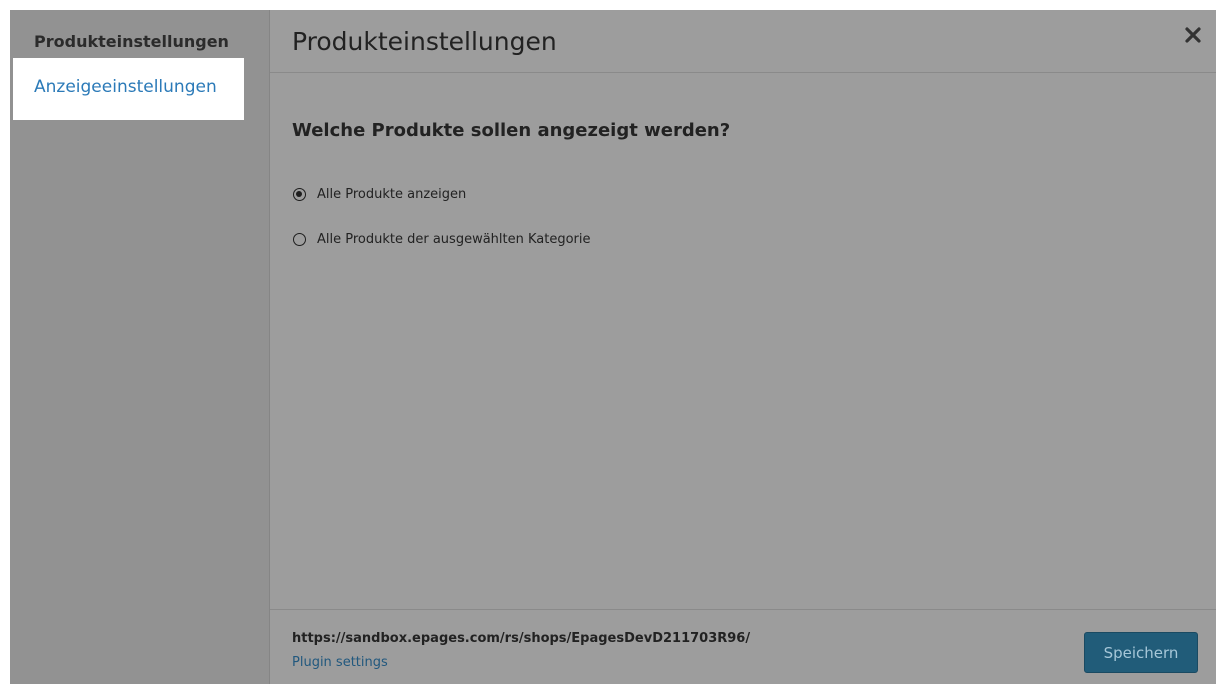 The width and height of the screenshot is (1216, 685). I want to click on close-icon, so click(1193, 35).